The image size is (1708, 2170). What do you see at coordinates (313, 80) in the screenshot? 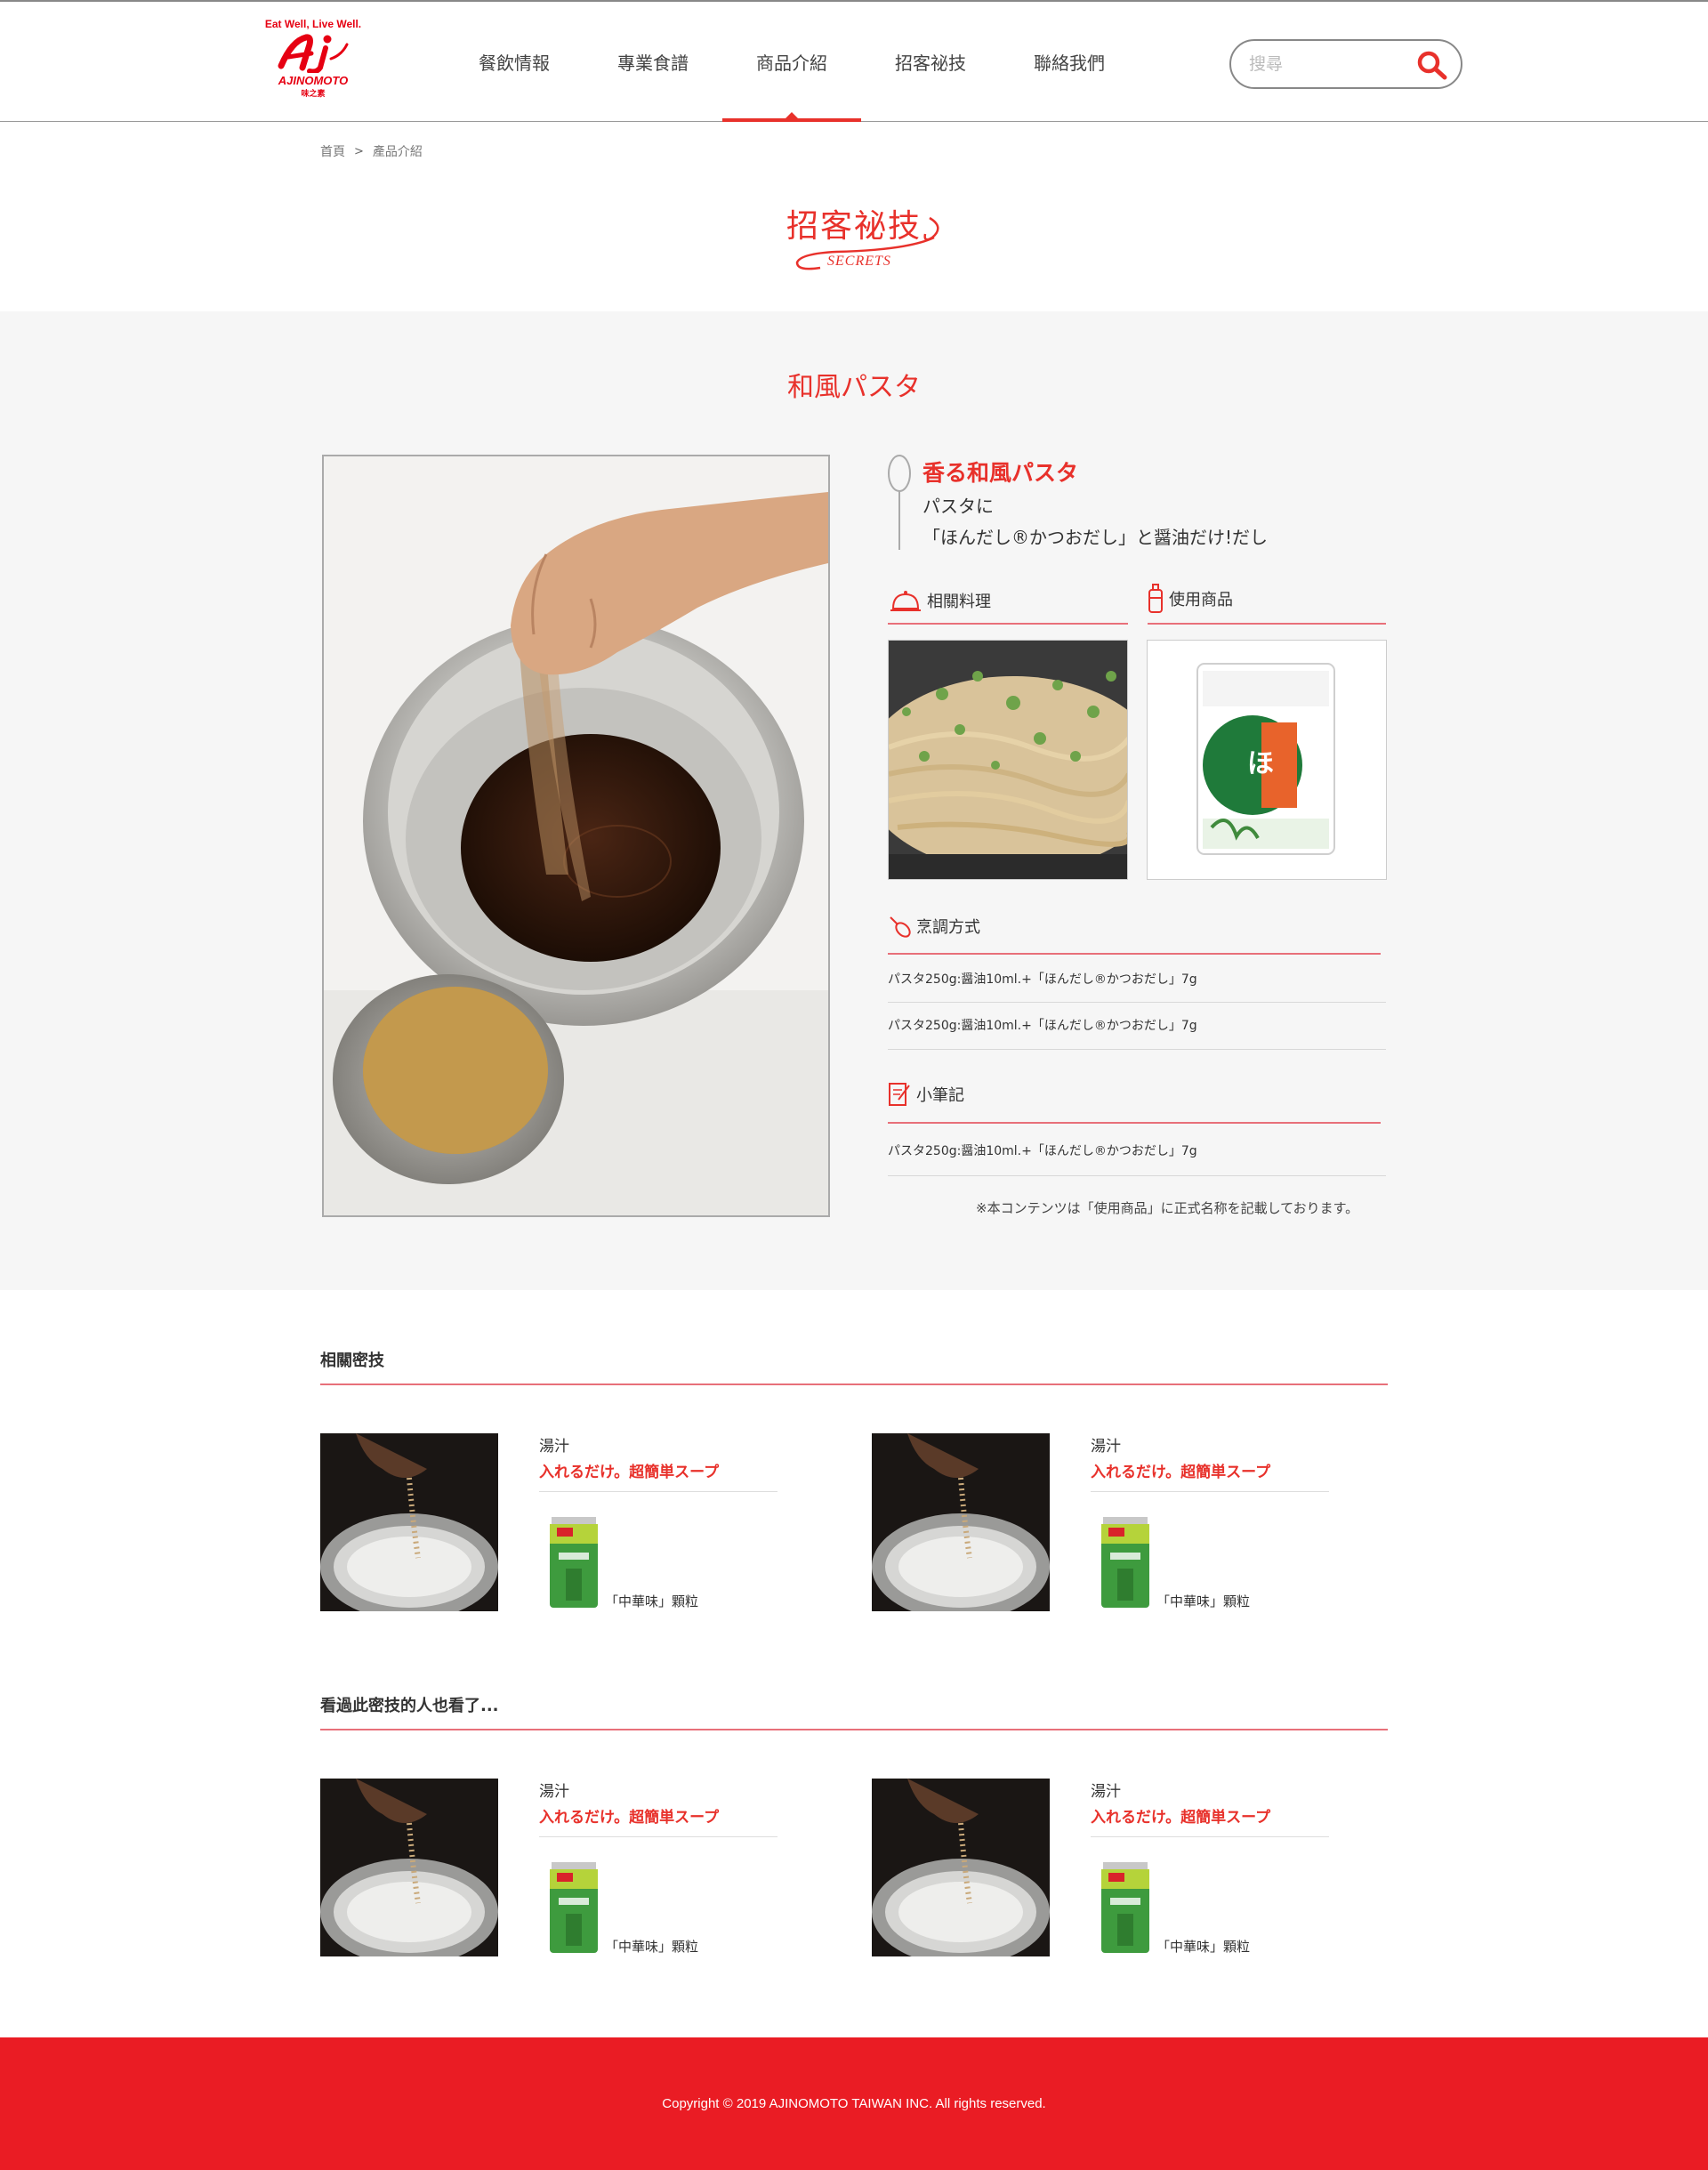
I see `logo-brand: AJINOMOTO` at bounding box center [313, 80].